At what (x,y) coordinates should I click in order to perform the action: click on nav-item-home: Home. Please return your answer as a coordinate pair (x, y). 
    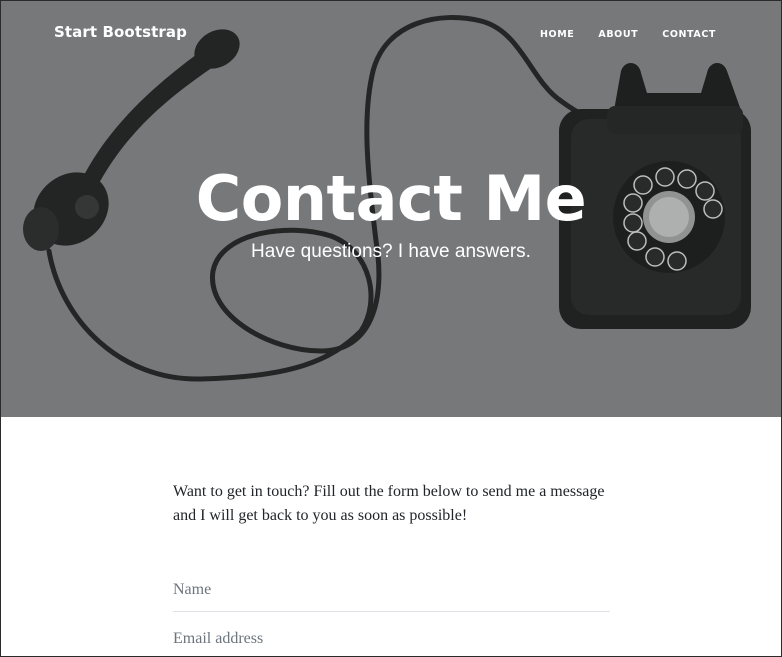
    Looking at the image, I should click on (557, 34).